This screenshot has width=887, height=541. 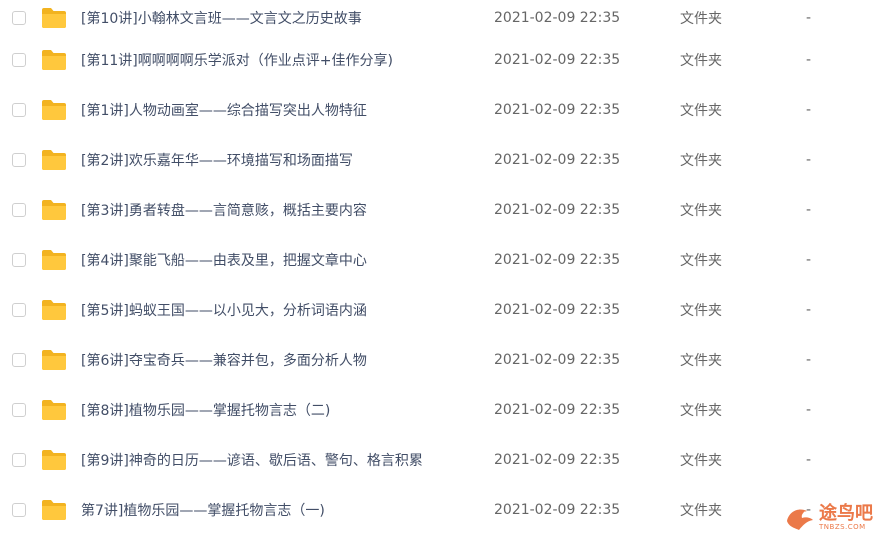 What do you see at coordinates (205, 410) in the screenshot?
I see `file-name-link: [第8讲]植物乐园——掌握托物言志（二)` at bounding box center [205, 410].